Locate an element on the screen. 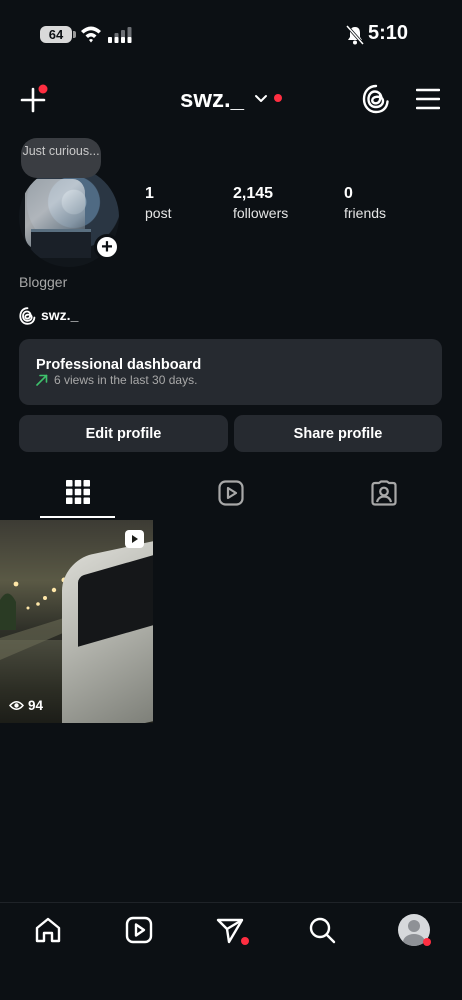 Image resolution: width=462 pixels, height=1000 pixels. friends-label: friends is located at coordinates (365, 213).